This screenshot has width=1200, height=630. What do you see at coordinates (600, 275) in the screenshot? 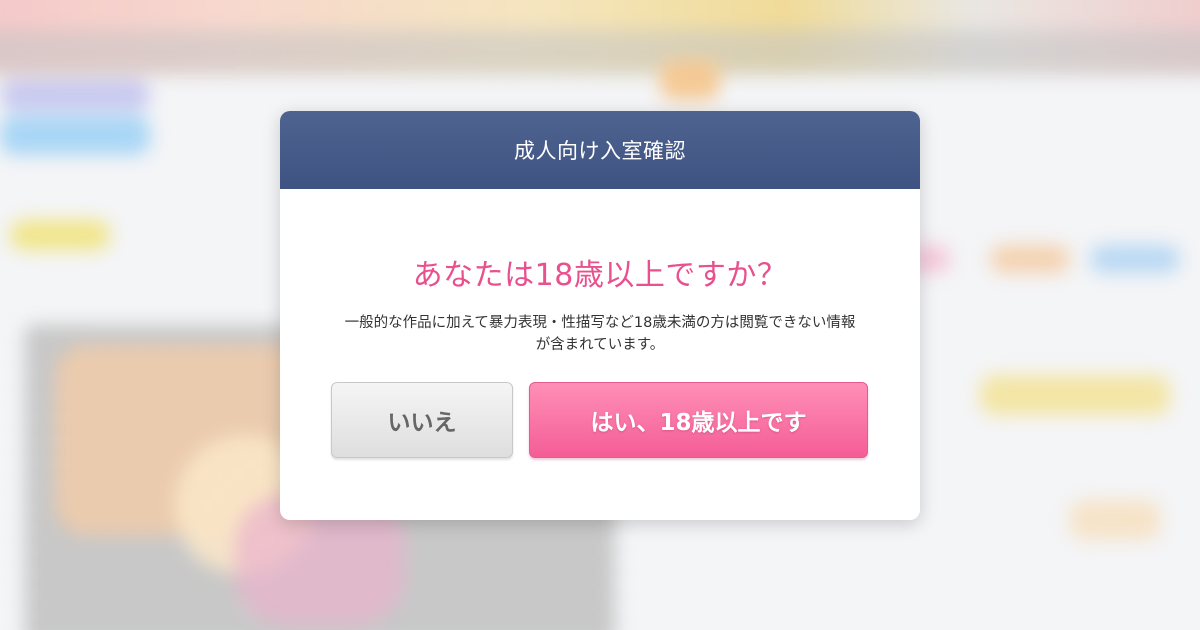
I see `age-question: あなたは18歳以上ですか？` at bounding box center [600, 275].